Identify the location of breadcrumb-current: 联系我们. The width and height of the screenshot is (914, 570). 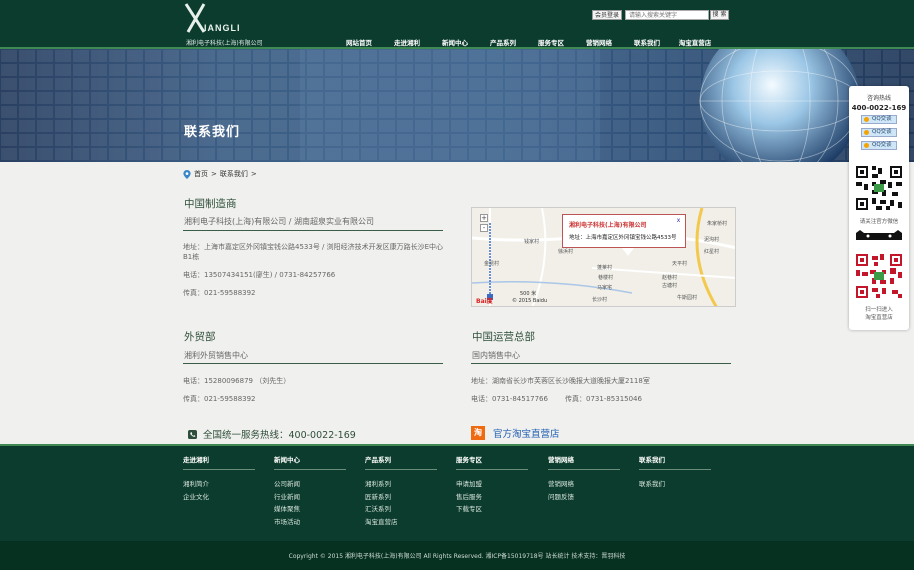
(234, 174).